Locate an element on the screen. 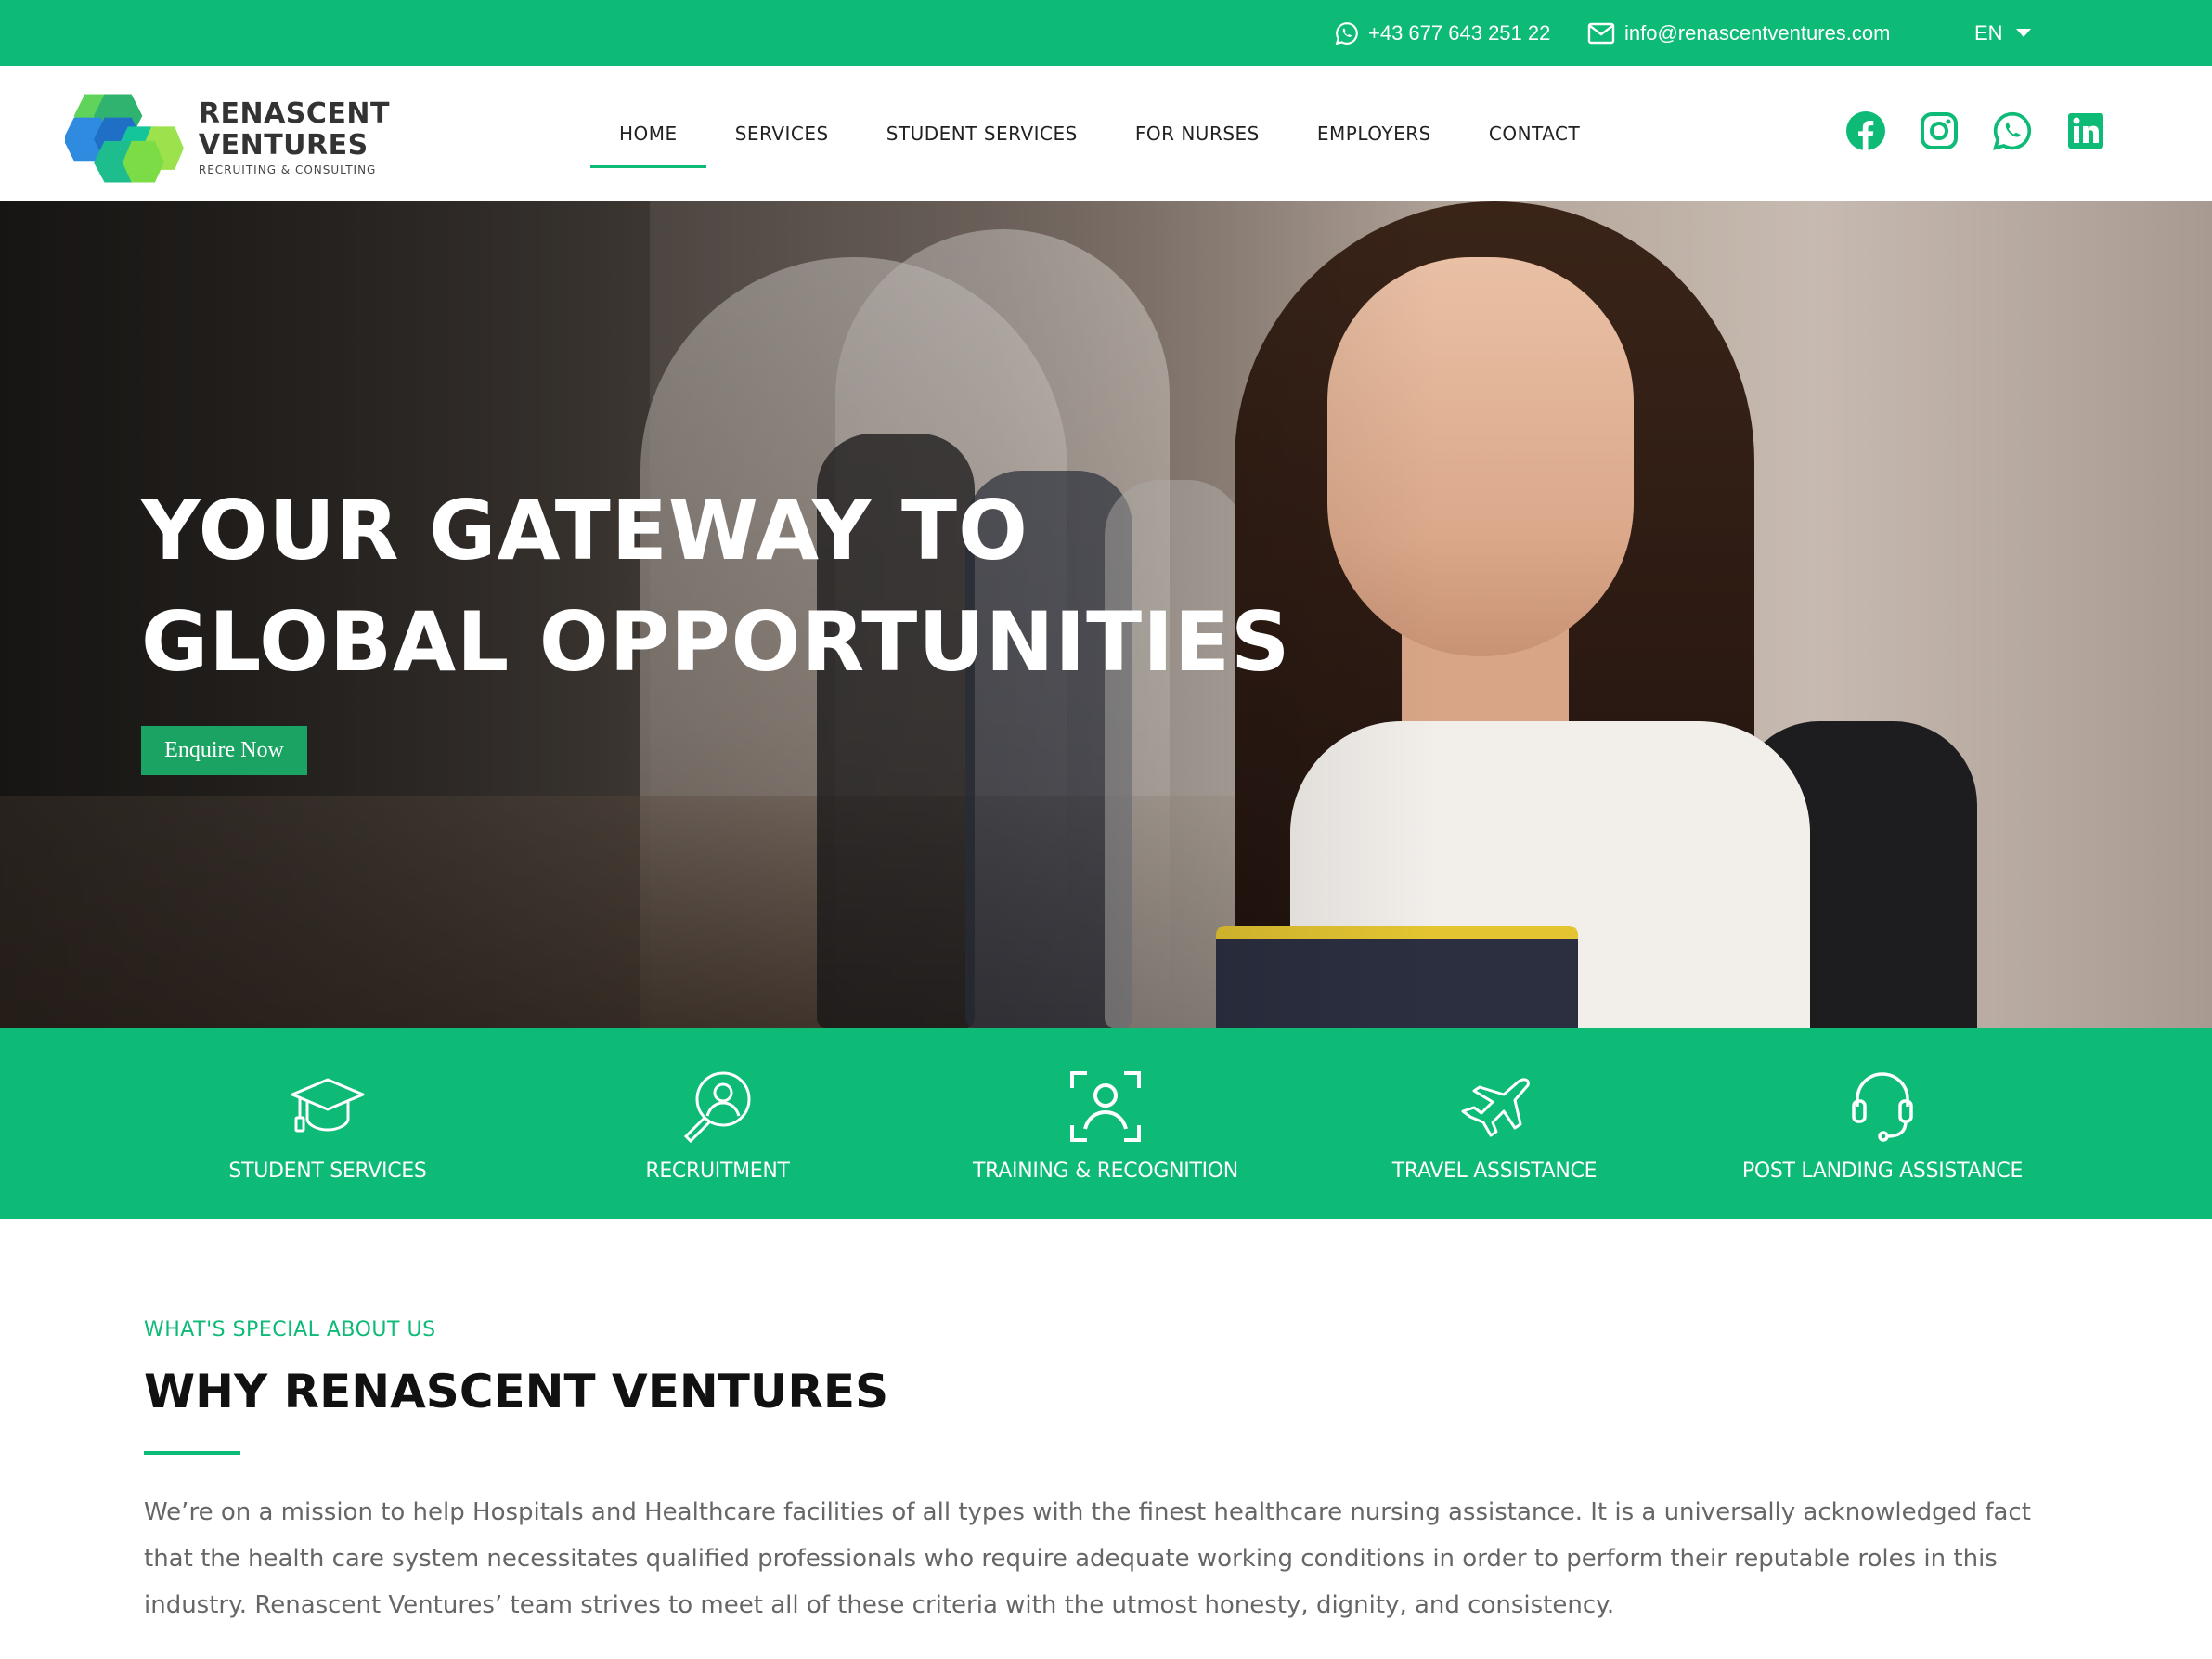 Image resolution: width=2212 pixels, height=1659 pixels. language-label: EN is located at coordinates (1988, 32).